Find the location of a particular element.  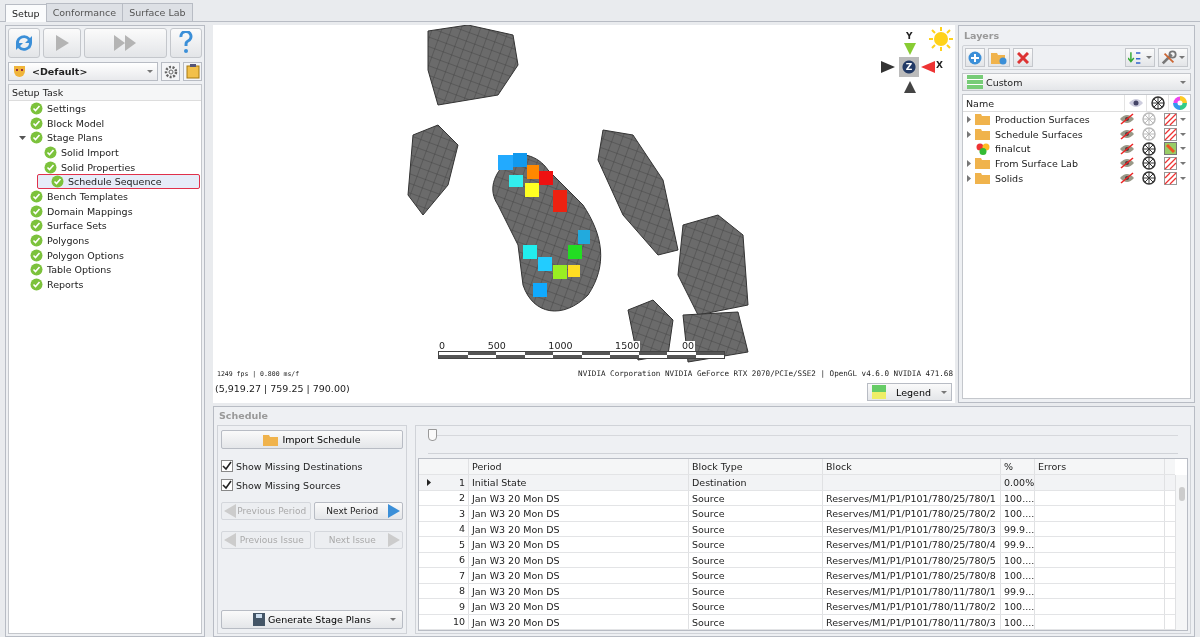

task-item: Stage Plans is located at coordinates (105, 138).